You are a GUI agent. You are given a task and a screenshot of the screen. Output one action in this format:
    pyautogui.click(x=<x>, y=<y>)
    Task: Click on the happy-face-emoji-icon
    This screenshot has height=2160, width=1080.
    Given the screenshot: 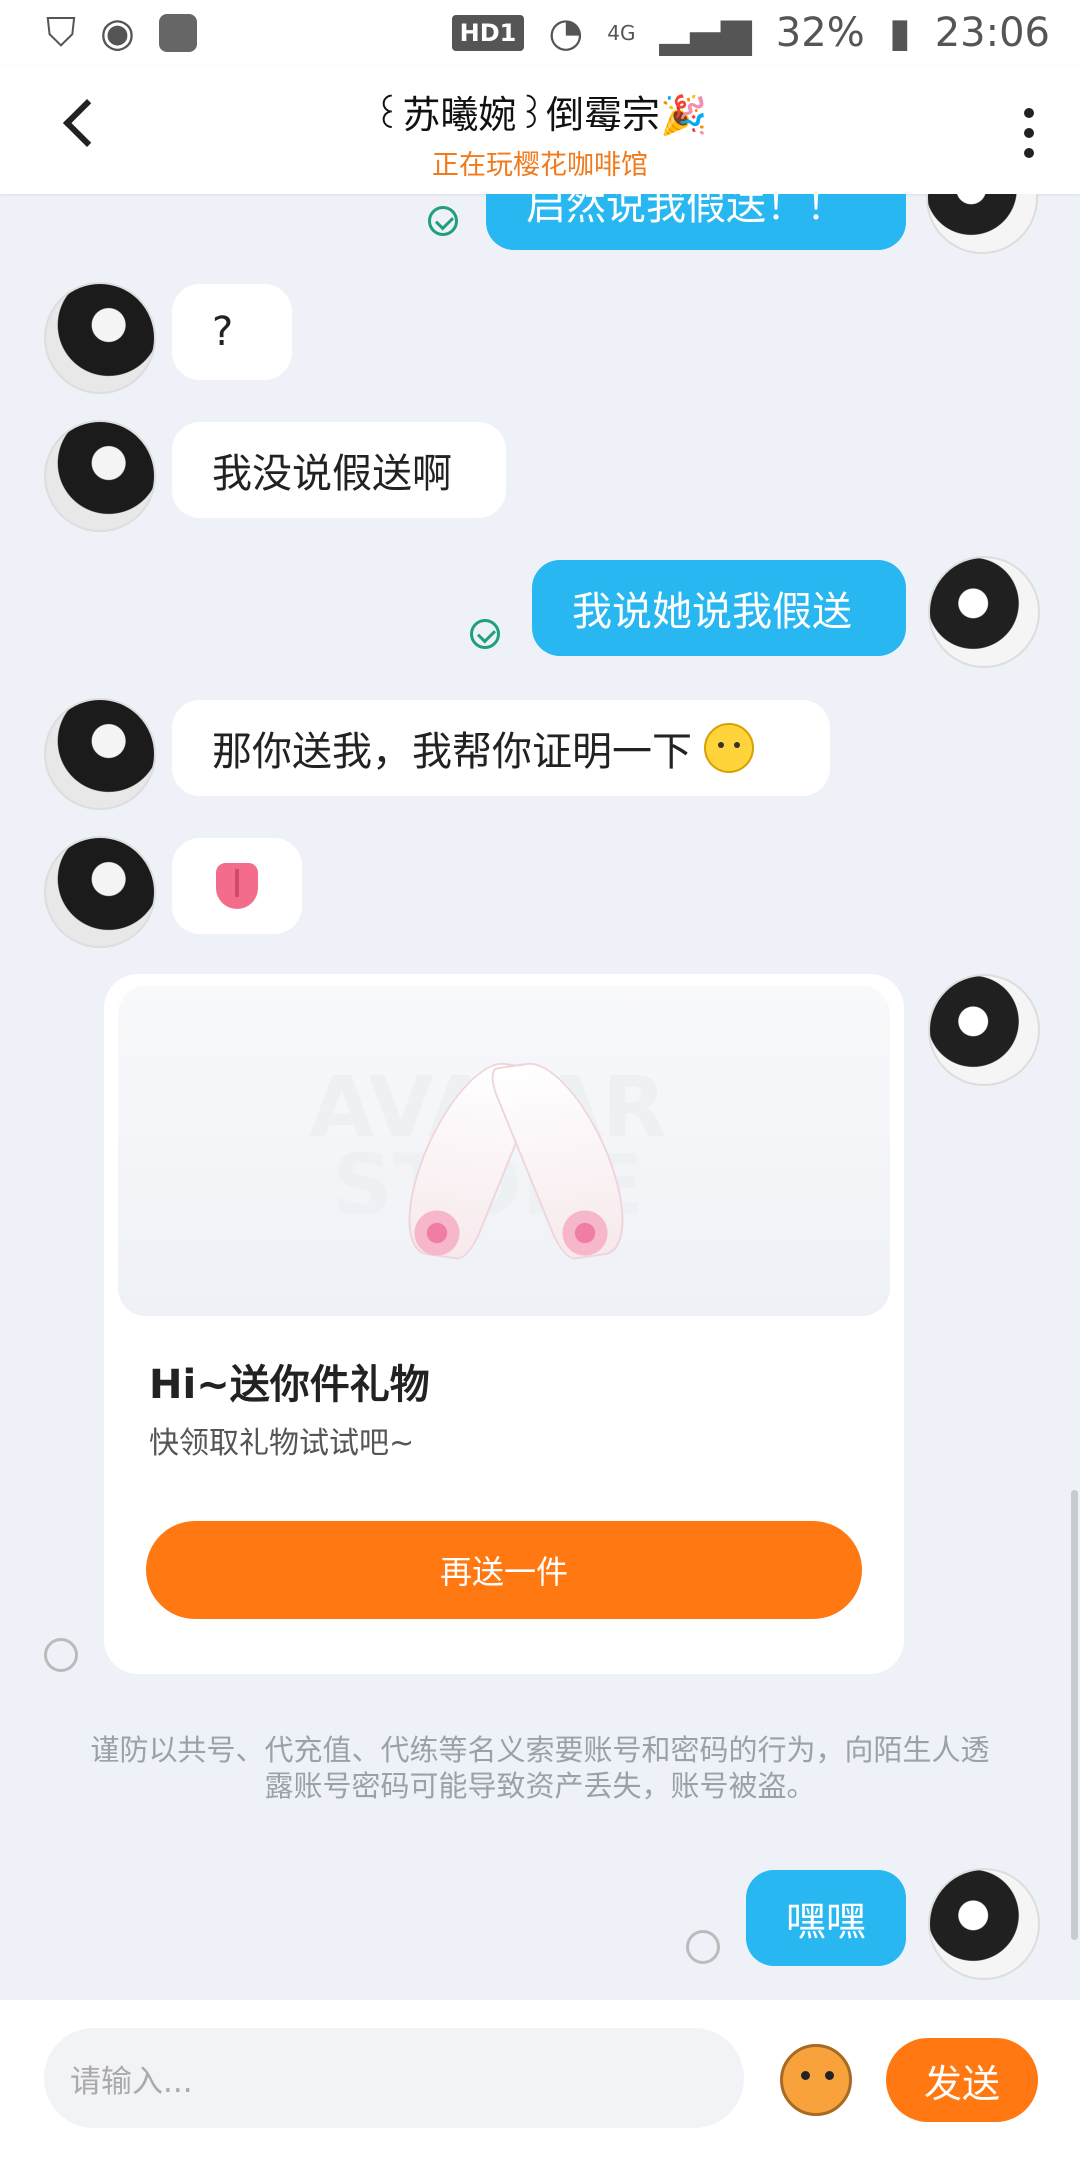 What is the action you would take?
    pyautogui.click(x=729, y=748)
    